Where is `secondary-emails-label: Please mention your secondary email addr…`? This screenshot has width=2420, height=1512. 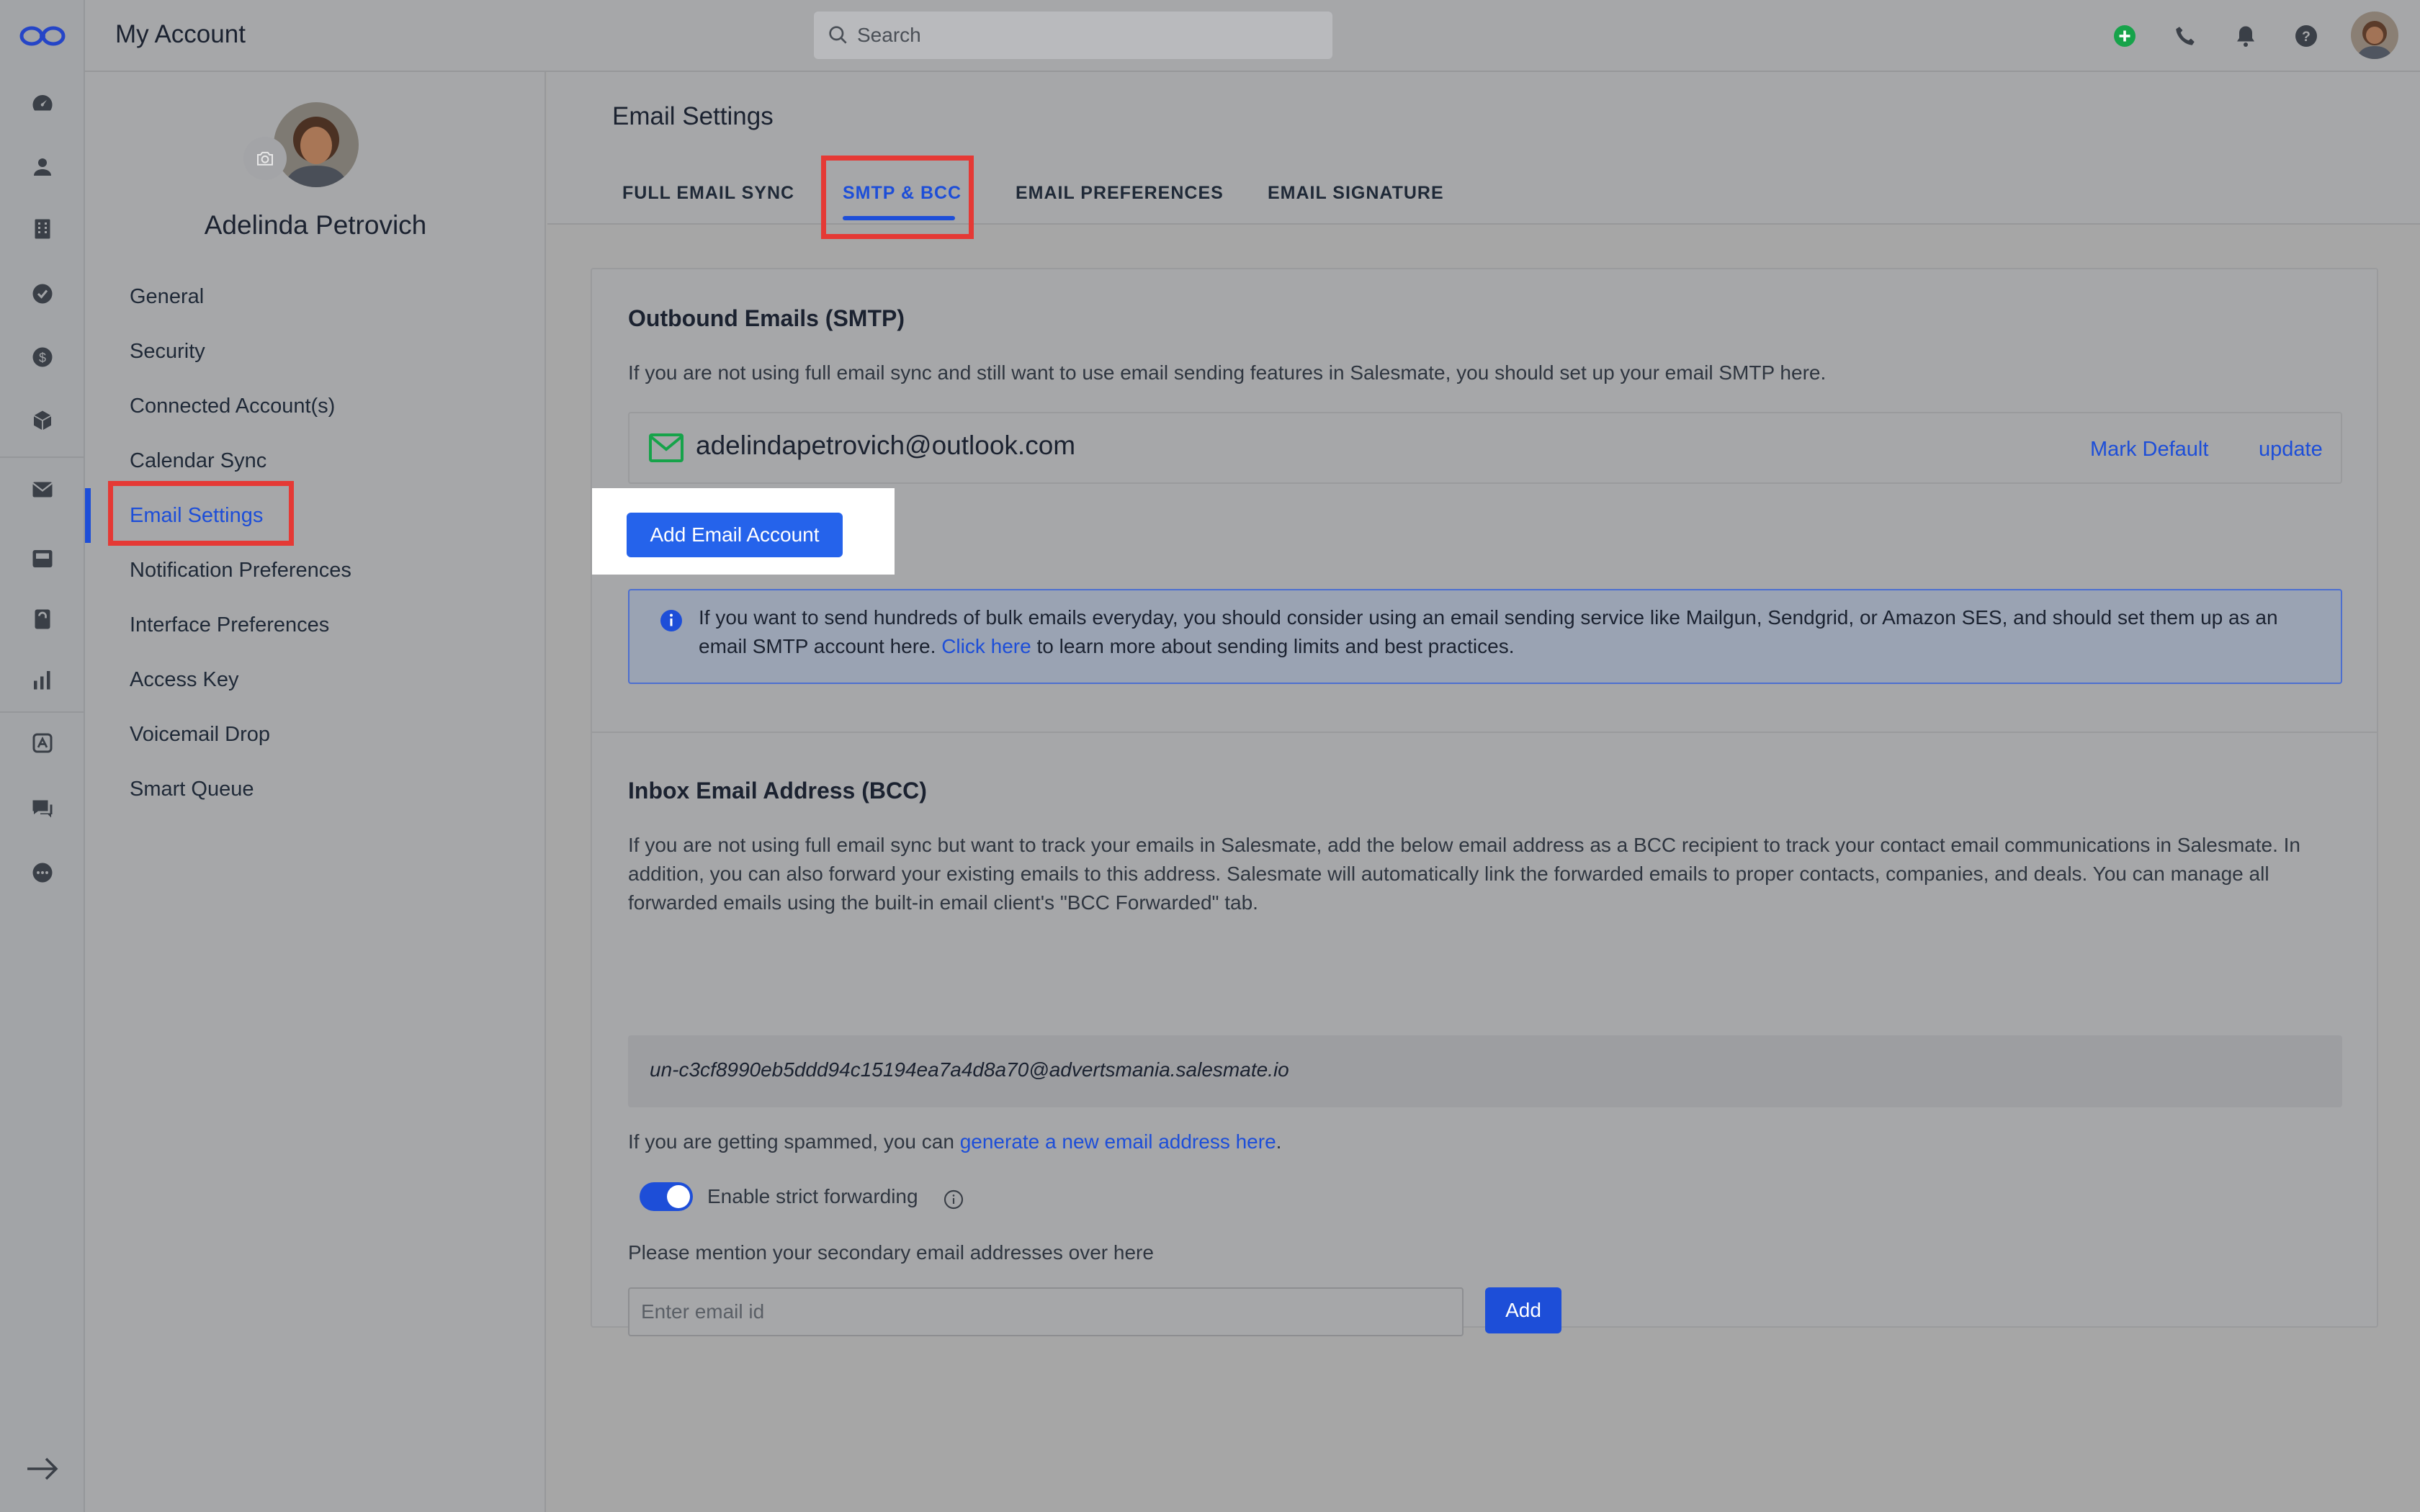
secondary-emails-label: Please mention your secondary email addr… is located at coordinates (891, 1252).